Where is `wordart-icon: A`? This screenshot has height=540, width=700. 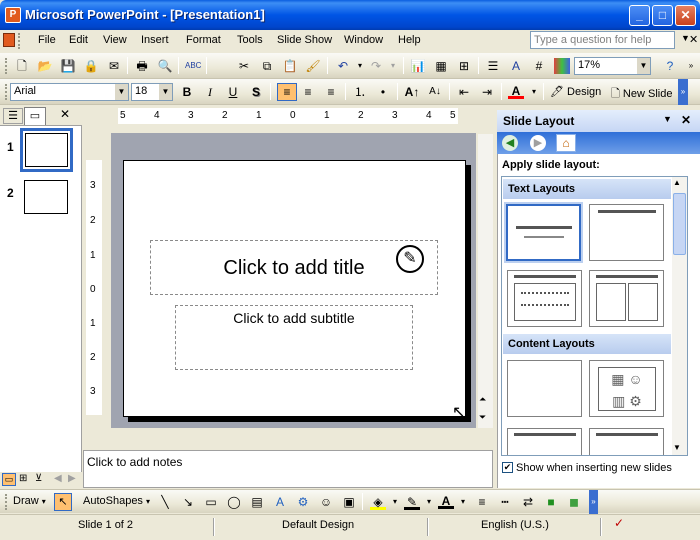 wordart-icon: A is located at coordinates (280, 502).